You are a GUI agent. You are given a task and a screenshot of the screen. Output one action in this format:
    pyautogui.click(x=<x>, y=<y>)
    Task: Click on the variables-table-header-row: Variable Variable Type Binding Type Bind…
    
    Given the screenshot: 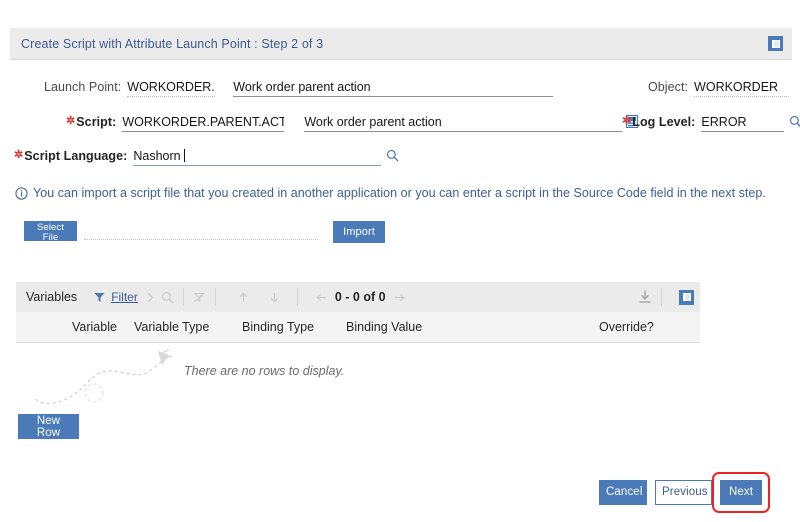 What is the action you would take?
    pyautogui.click(x=358, y=327)
    